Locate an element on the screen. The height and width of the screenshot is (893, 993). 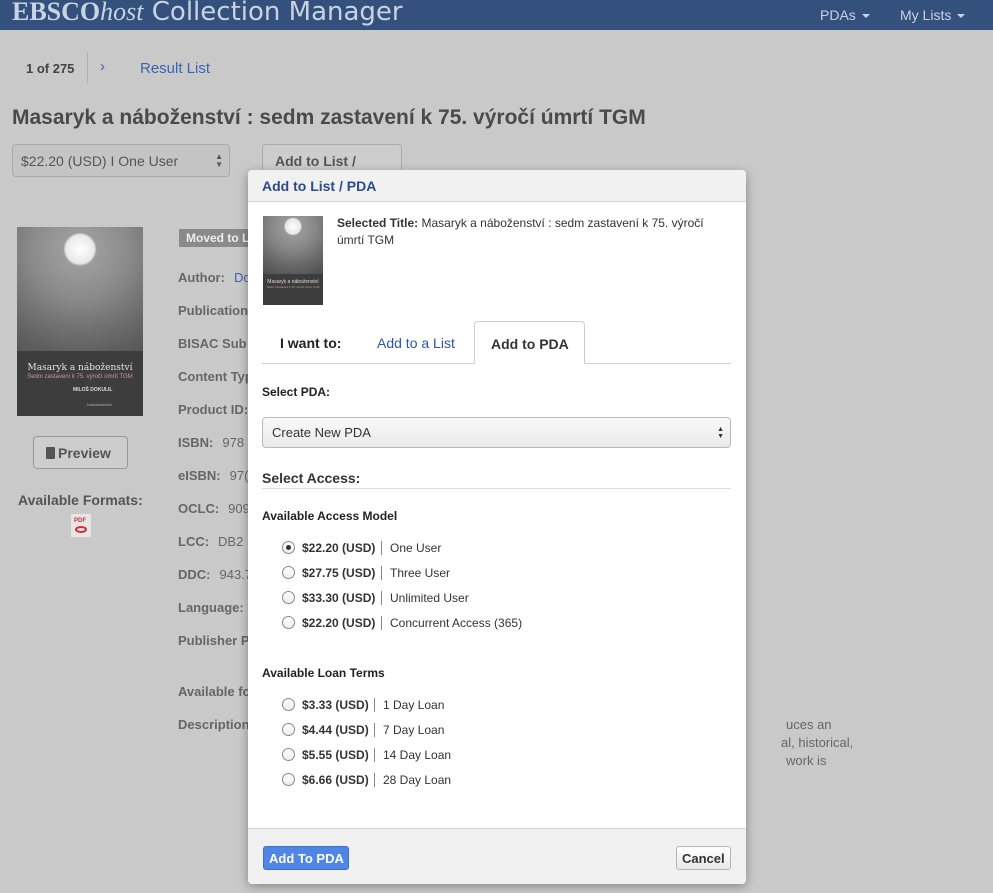
pda-select-value: Create New PDA is located at coordinates (321, 432).